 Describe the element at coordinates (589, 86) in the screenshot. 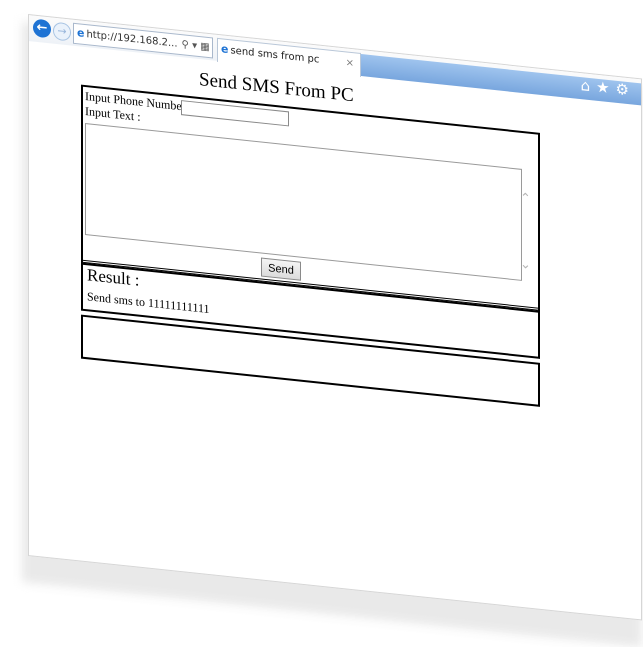

I see `home-icon: ⌂` at that location.